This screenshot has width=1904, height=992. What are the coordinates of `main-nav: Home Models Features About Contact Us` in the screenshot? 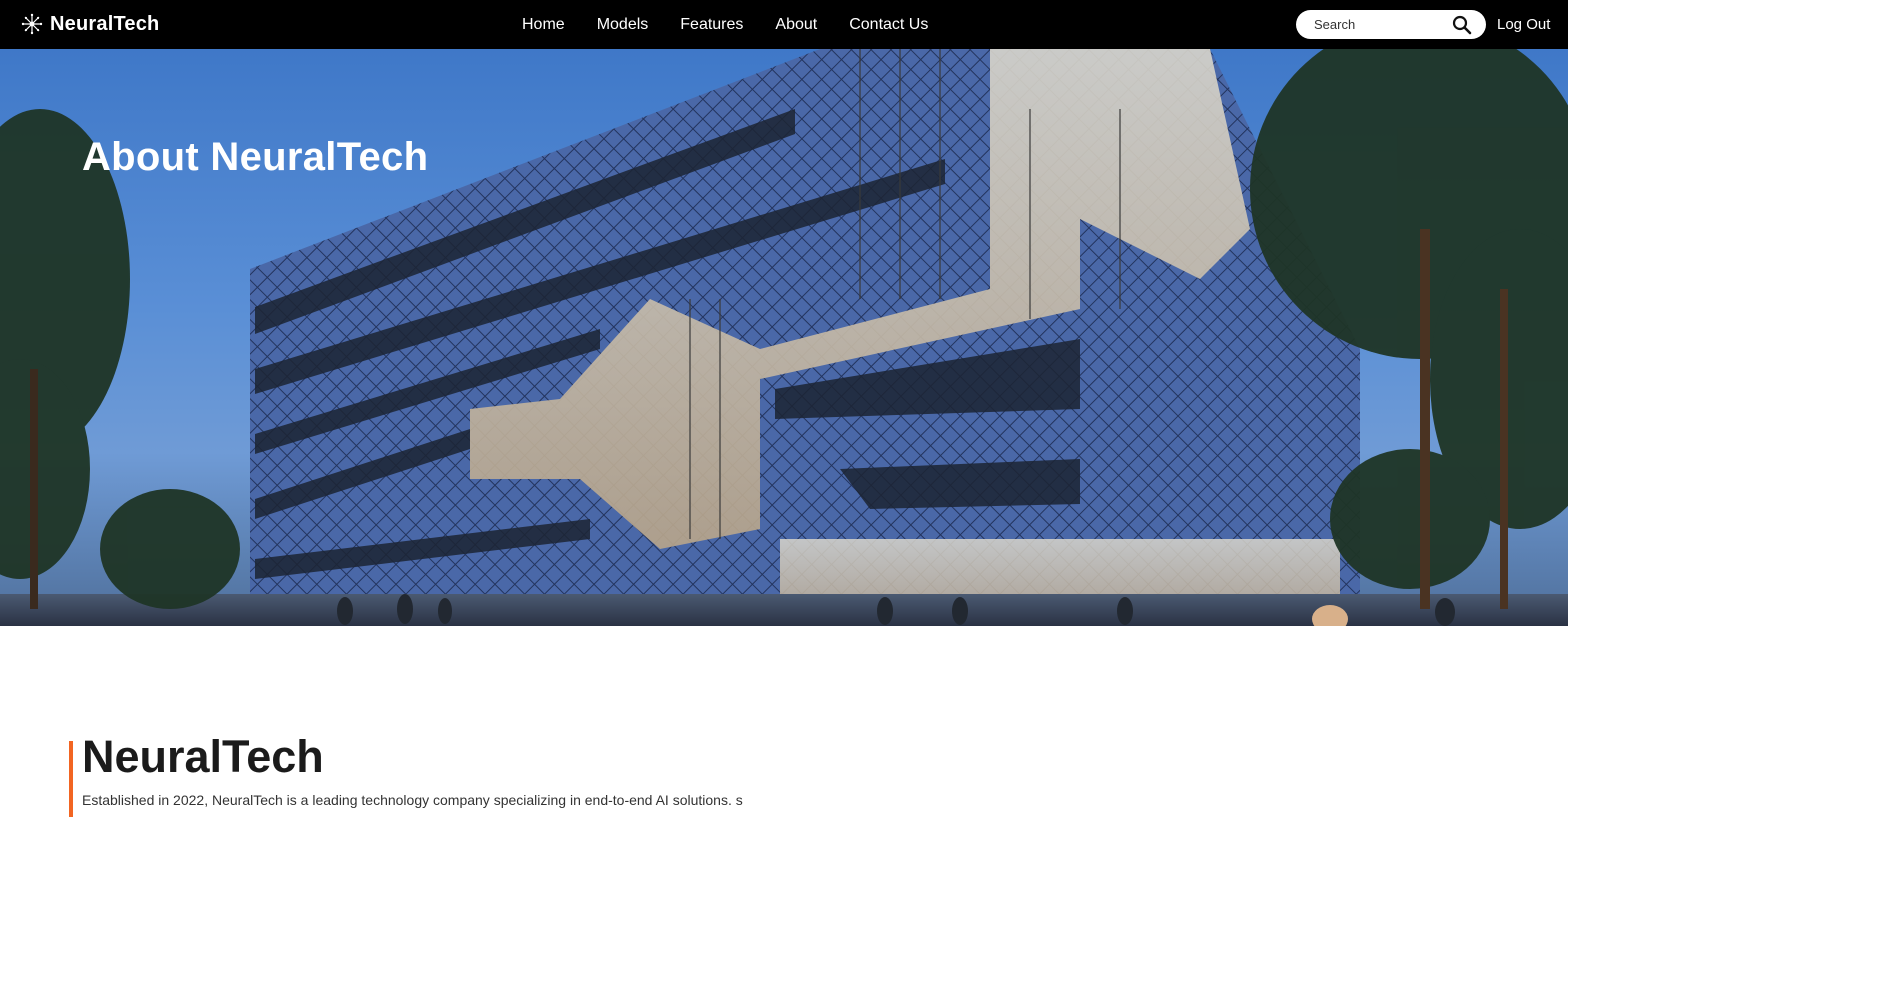 It's located at (725, 24).